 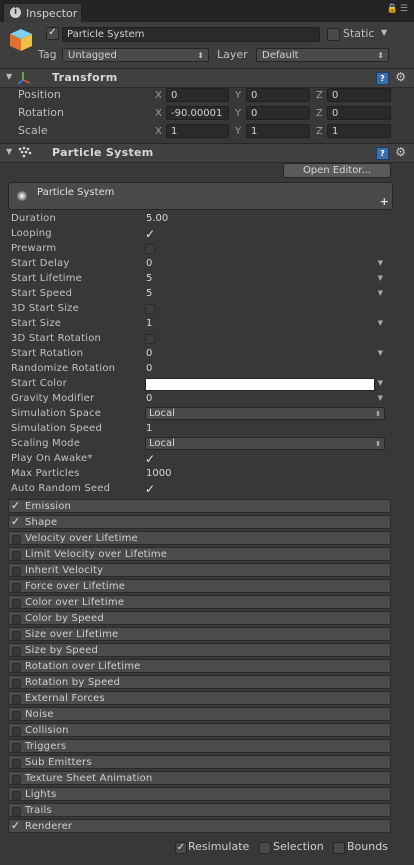 What do you see at coordinates (359, 113) in the screenshot?
I see `rotation-z-field: 0` at bounding box center [359, 113].